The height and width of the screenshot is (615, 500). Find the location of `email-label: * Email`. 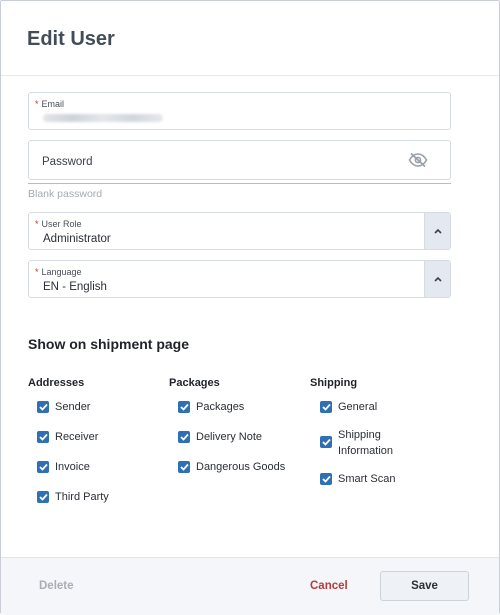

email-label: * Email is located at coordinates (50, 104).